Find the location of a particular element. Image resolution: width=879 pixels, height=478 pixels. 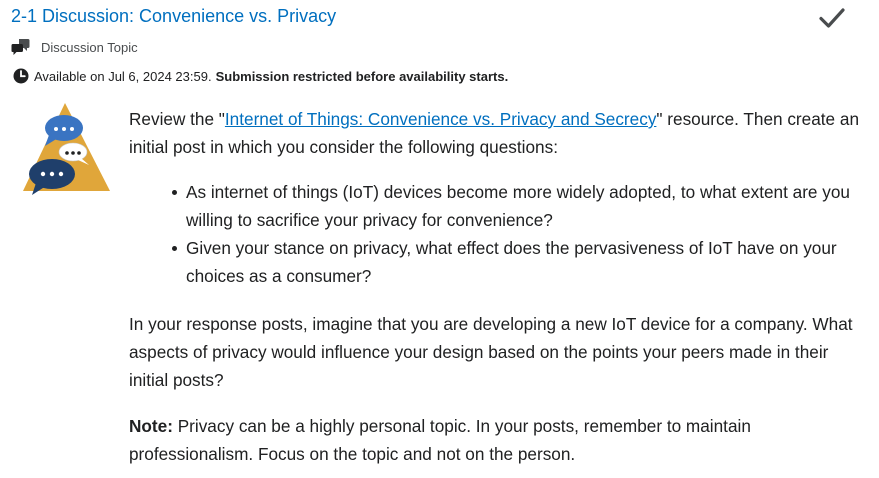

discussion-title-link: 2-1 Discussion: Convenience vs. Privacy is located at coordinates (173, 16).